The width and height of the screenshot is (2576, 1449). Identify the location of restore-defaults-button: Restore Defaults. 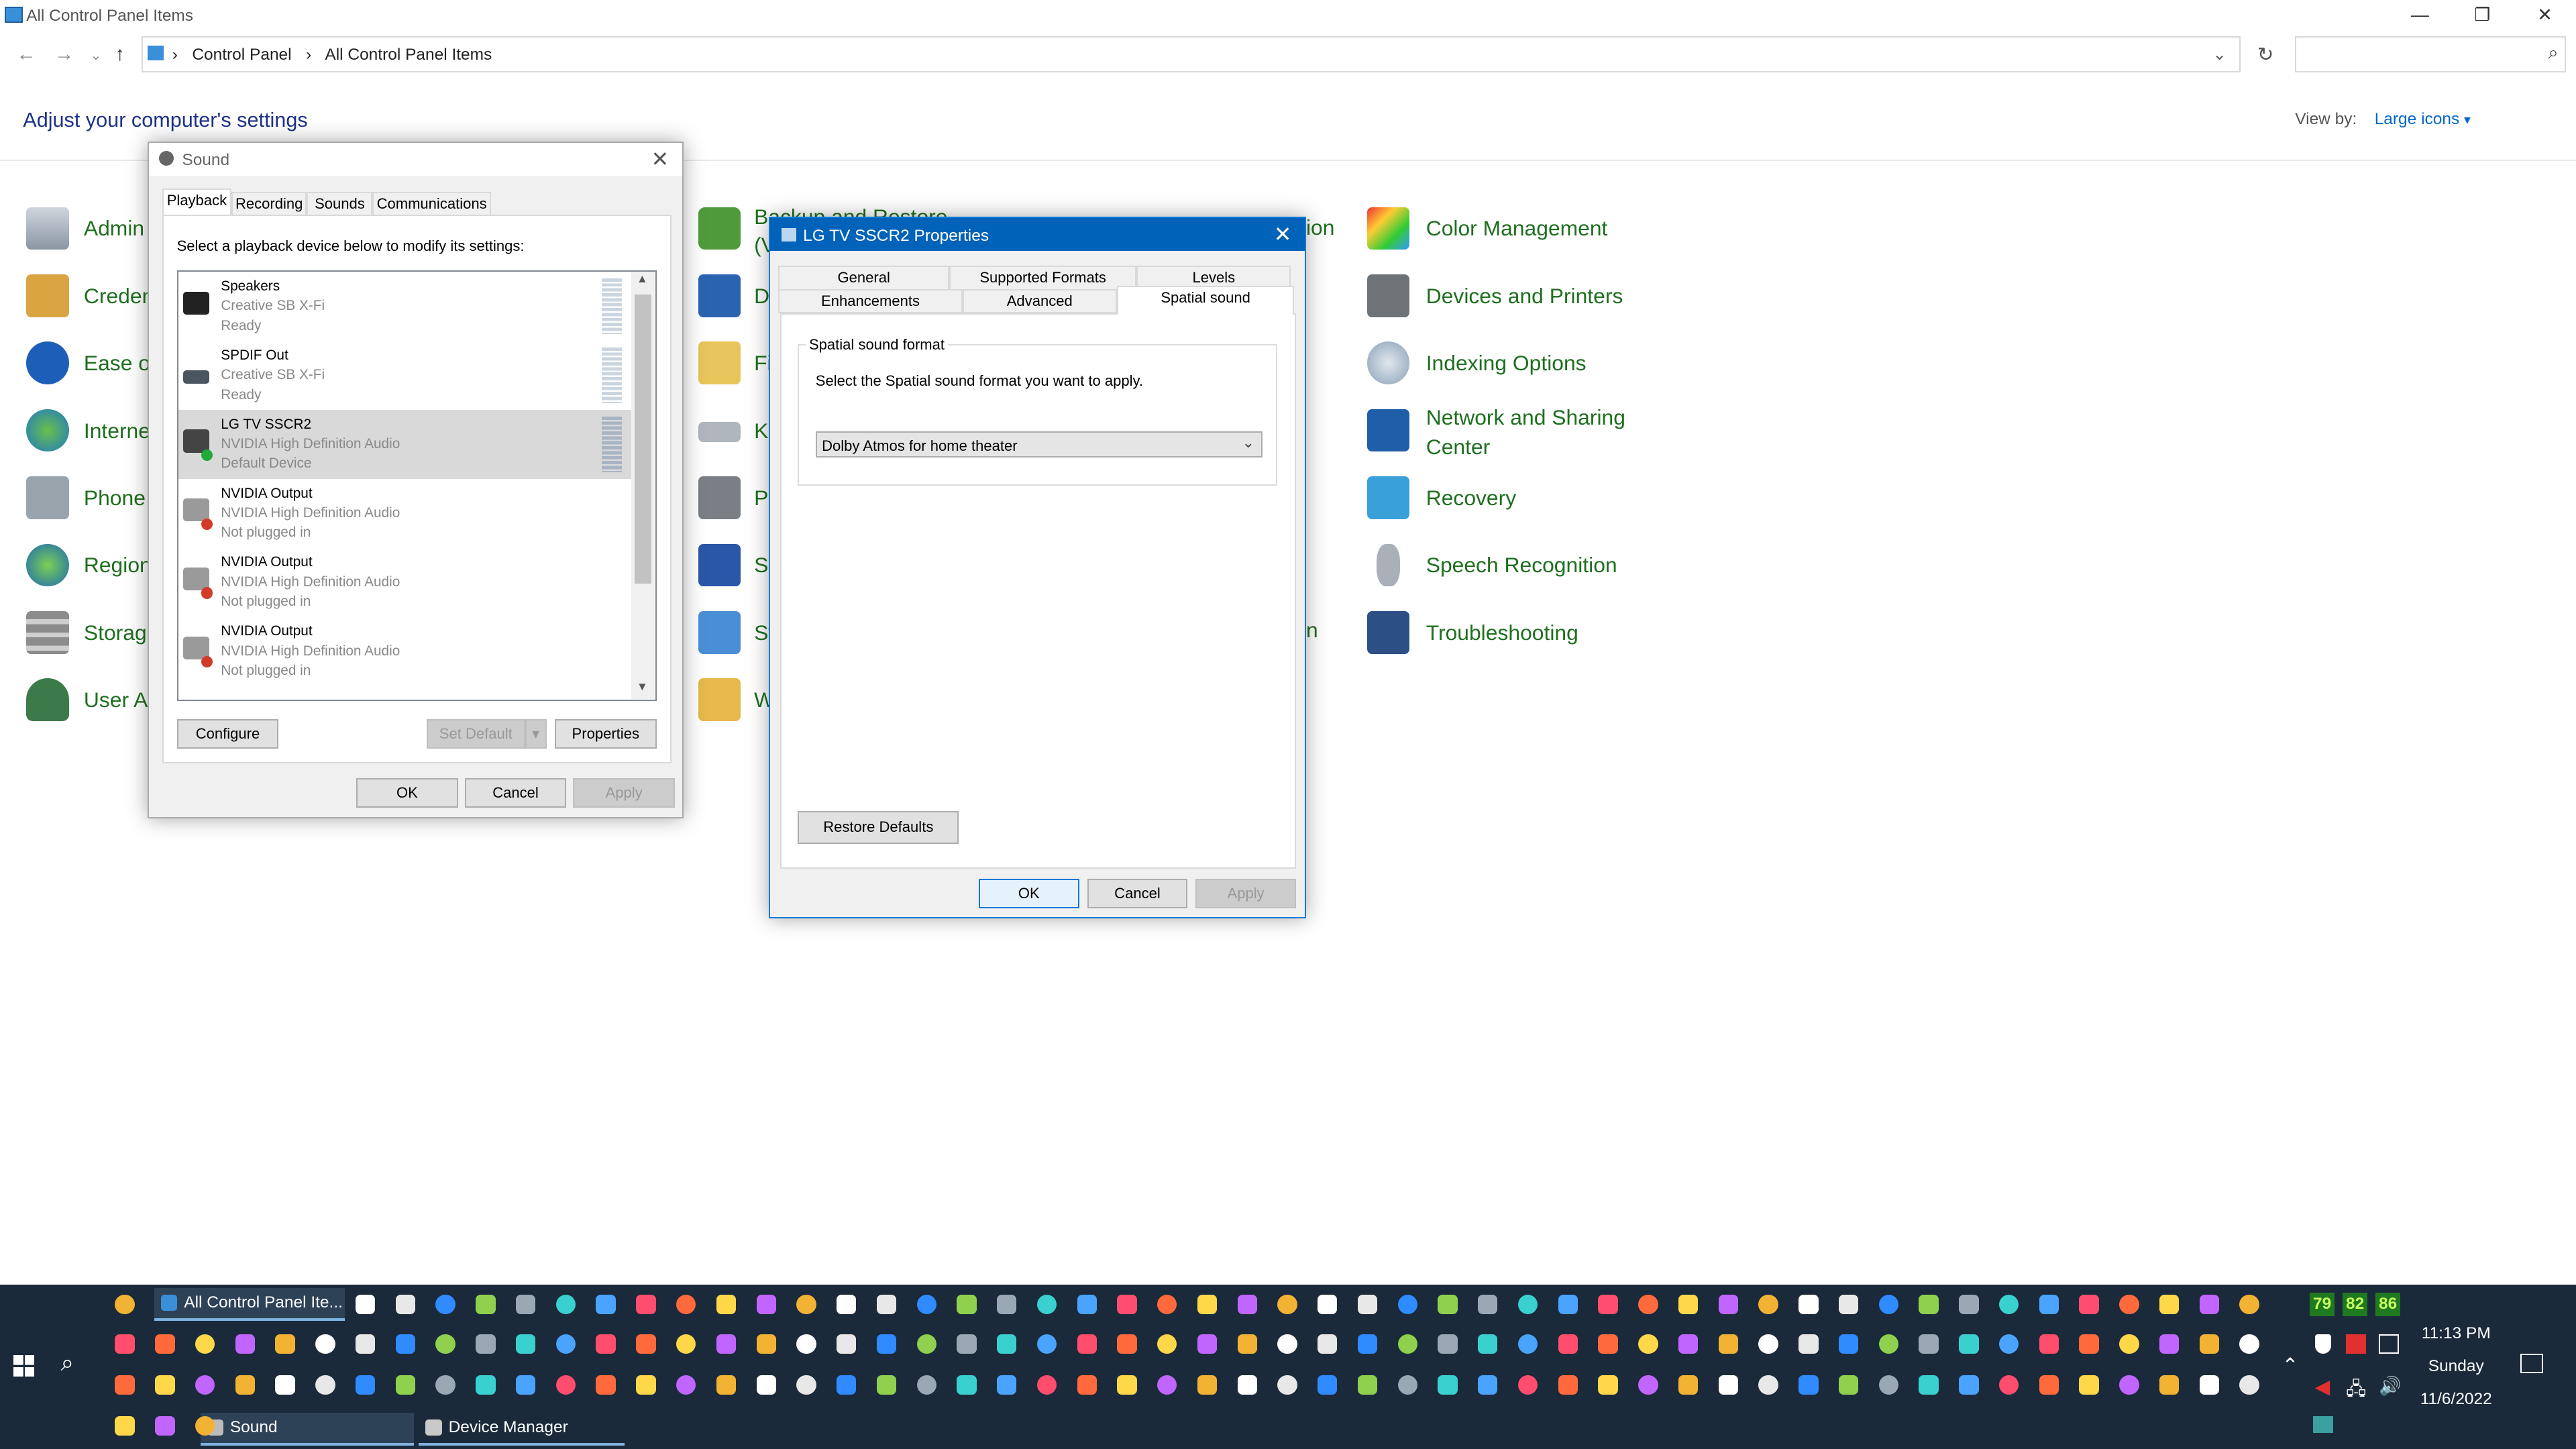
(878, 827).